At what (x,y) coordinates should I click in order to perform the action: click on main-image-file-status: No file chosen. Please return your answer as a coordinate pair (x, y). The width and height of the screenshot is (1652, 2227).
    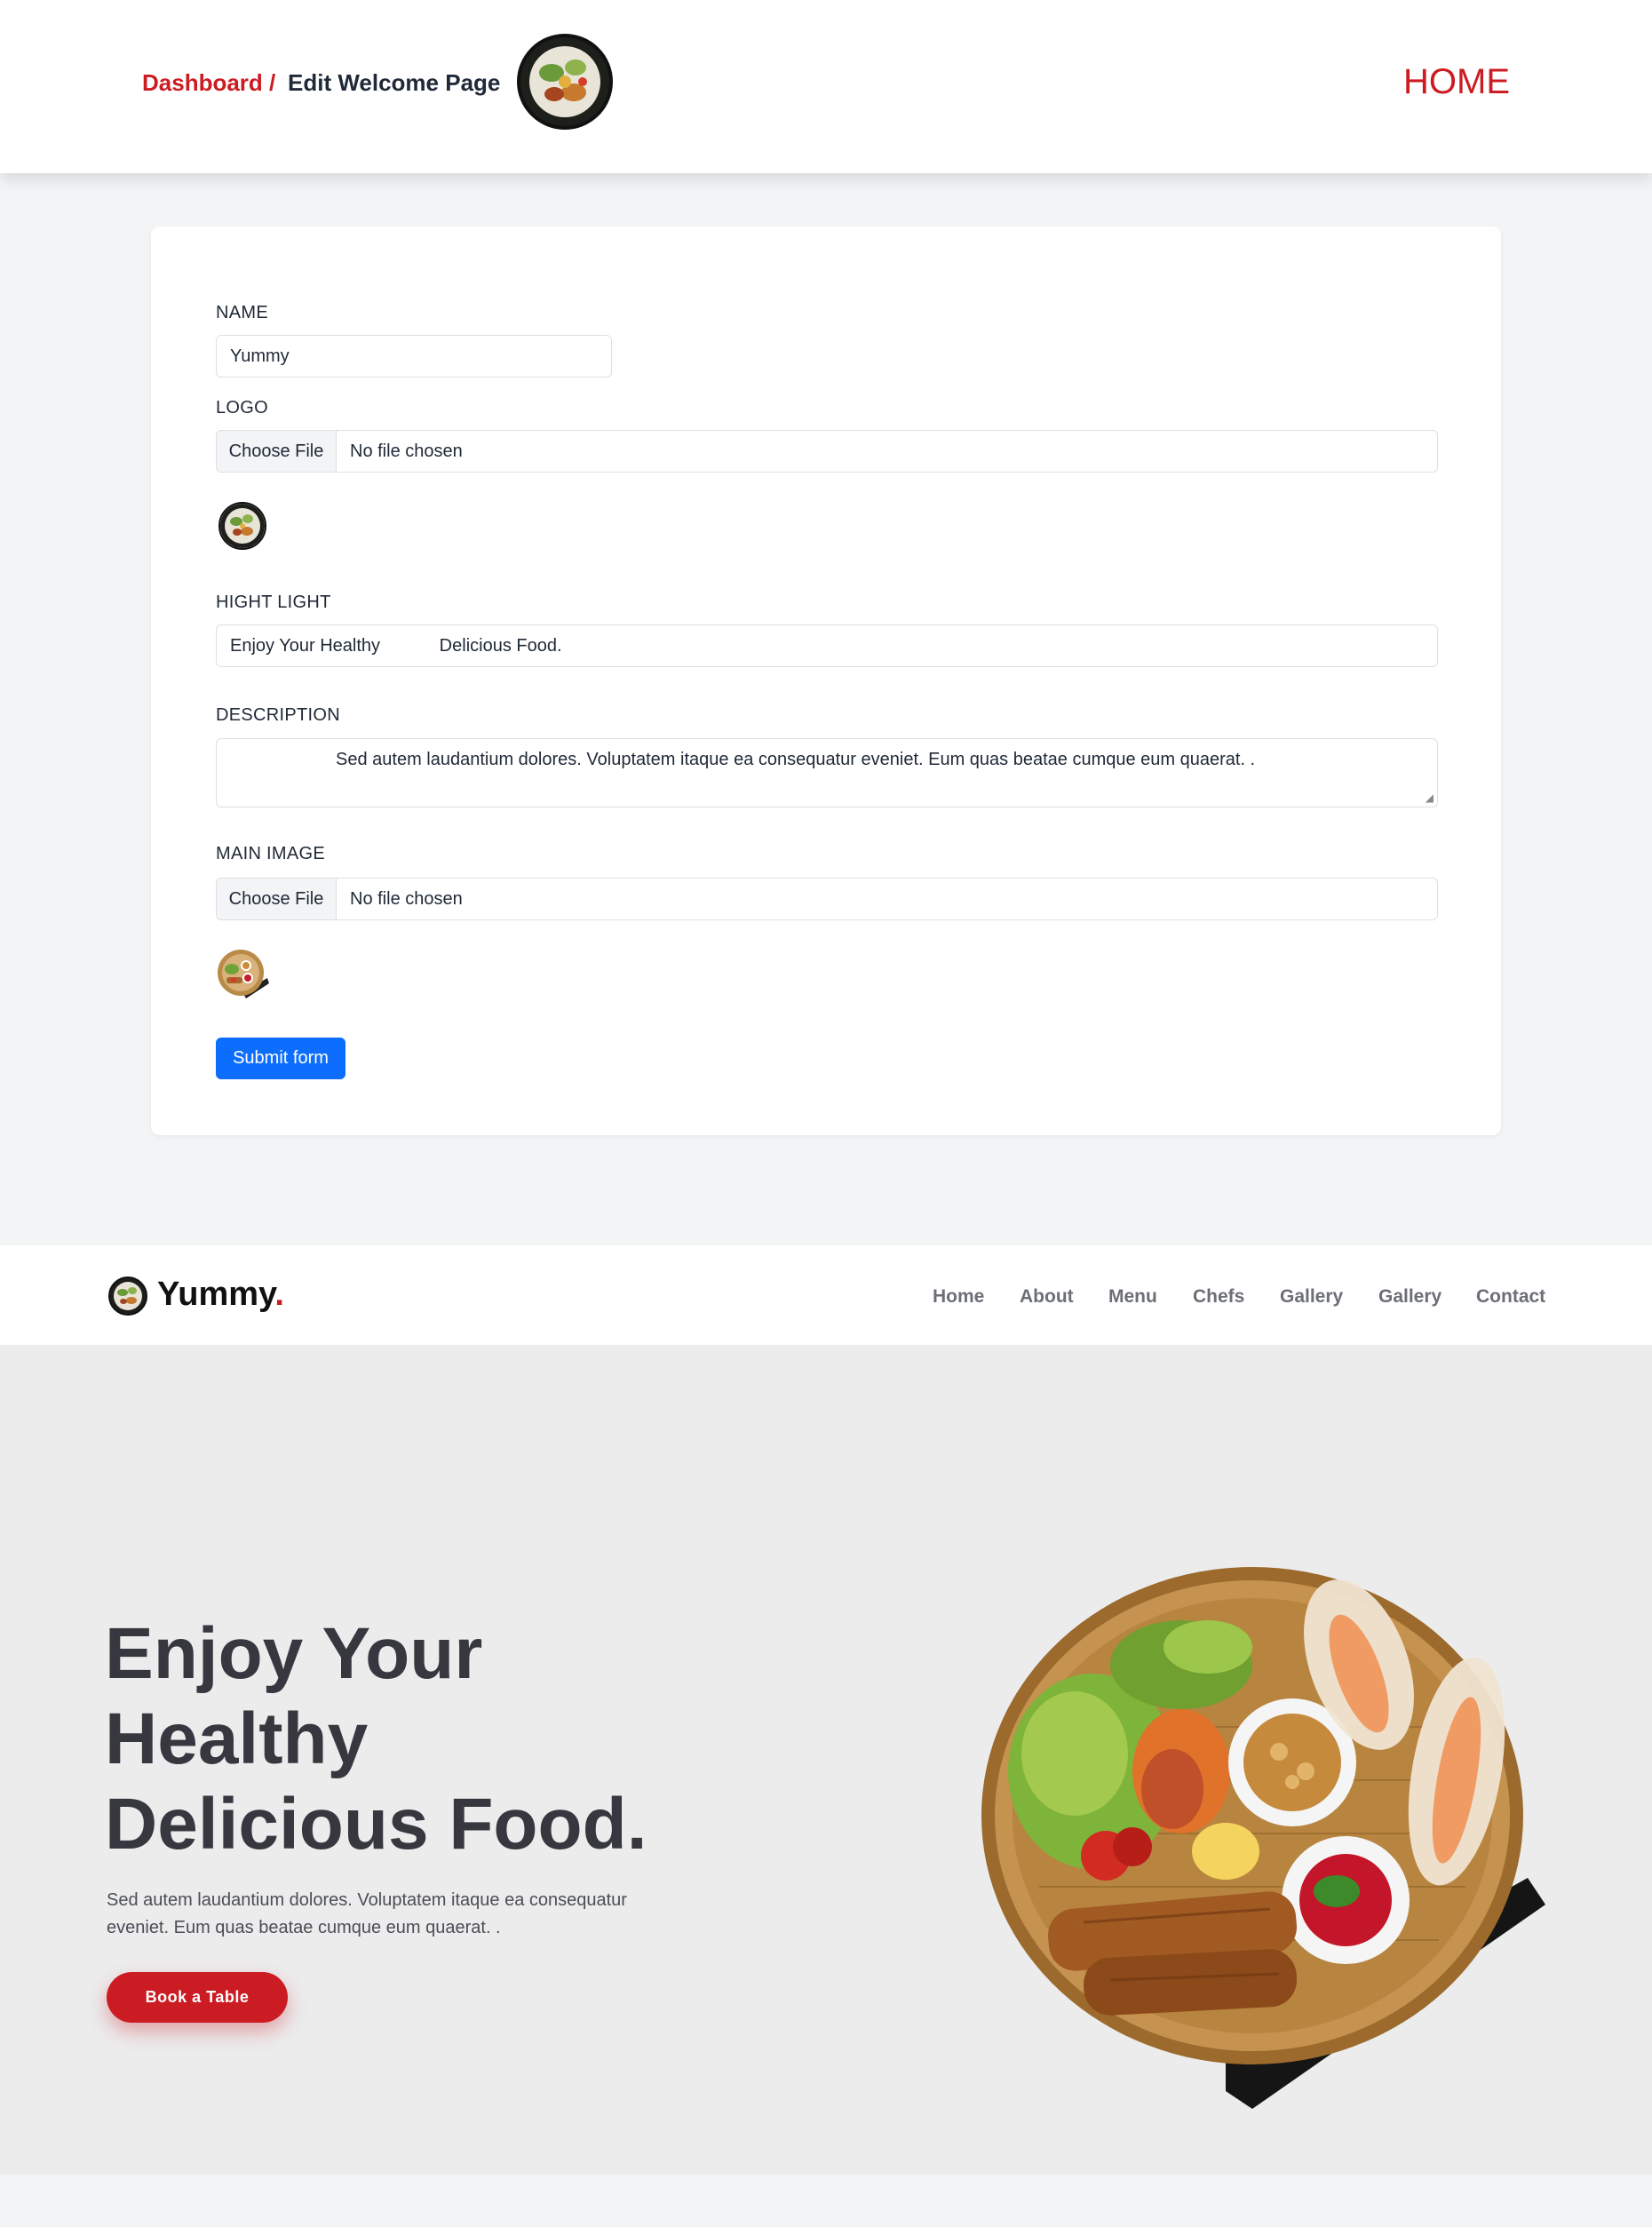
    Looking at the image, I should click on (406, 899).